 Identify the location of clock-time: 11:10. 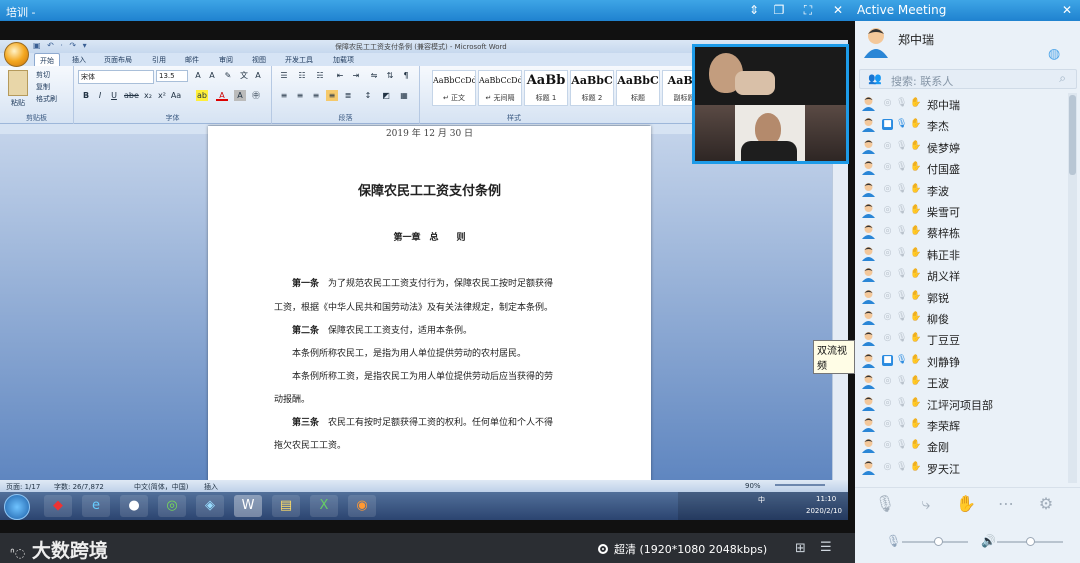
(826, 499).